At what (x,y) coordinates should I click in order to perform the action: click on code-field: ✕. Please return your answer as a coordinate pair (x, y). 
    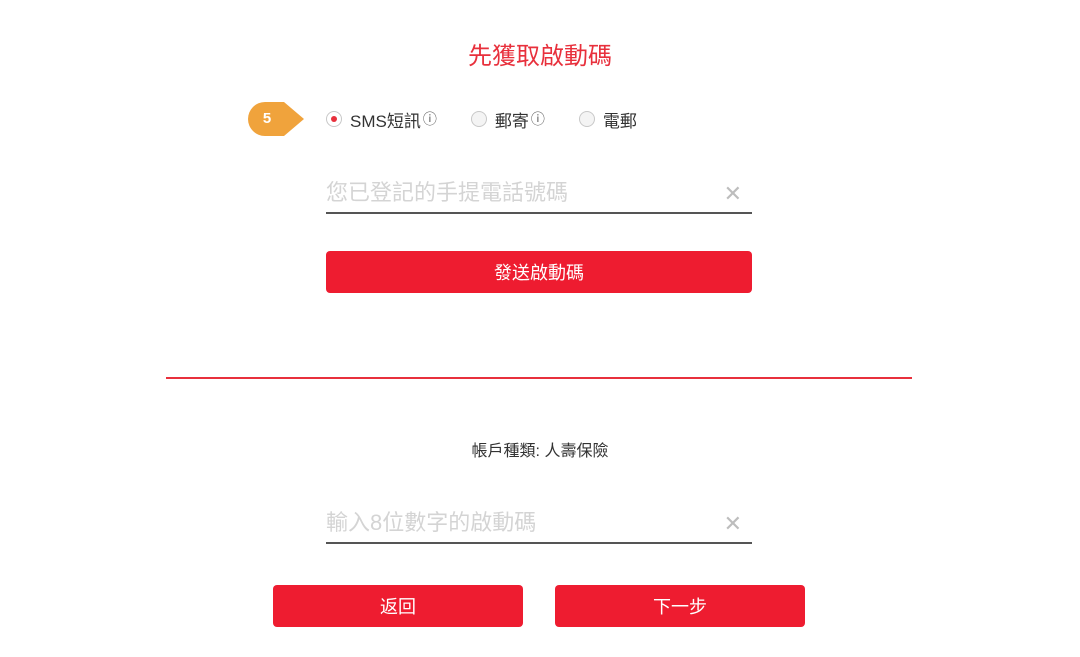
    Looking at the image, I should click on (539, 525).